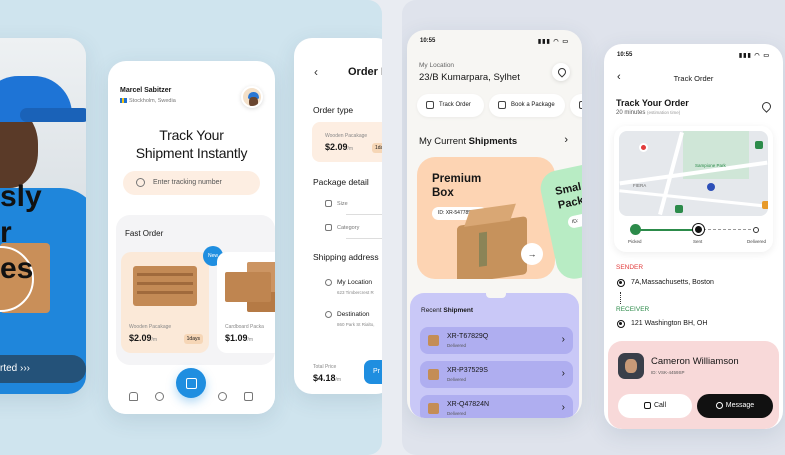 The height and width of the screenshot is (455, 785). I want to click on chat-icon, so click(222, 396).